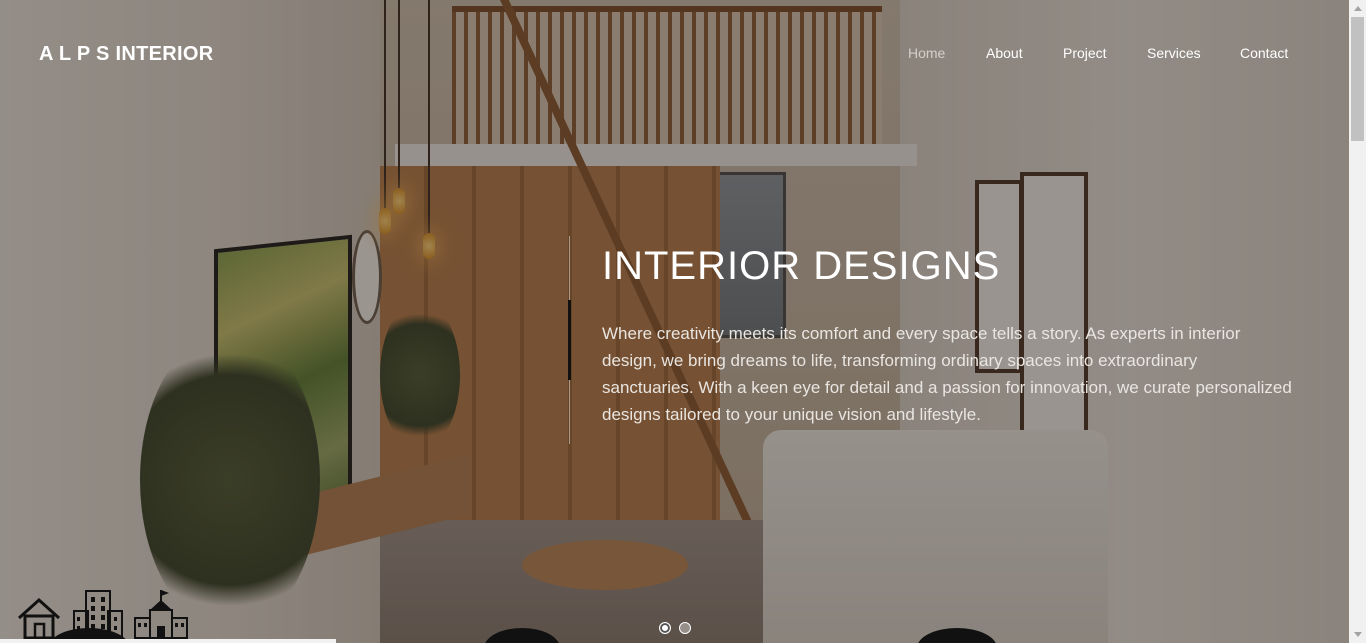  What do you see at coordinates (1174, 53) in the screenshot?
I see `nav-link-services: Services` at bounding box center [1174, 53].